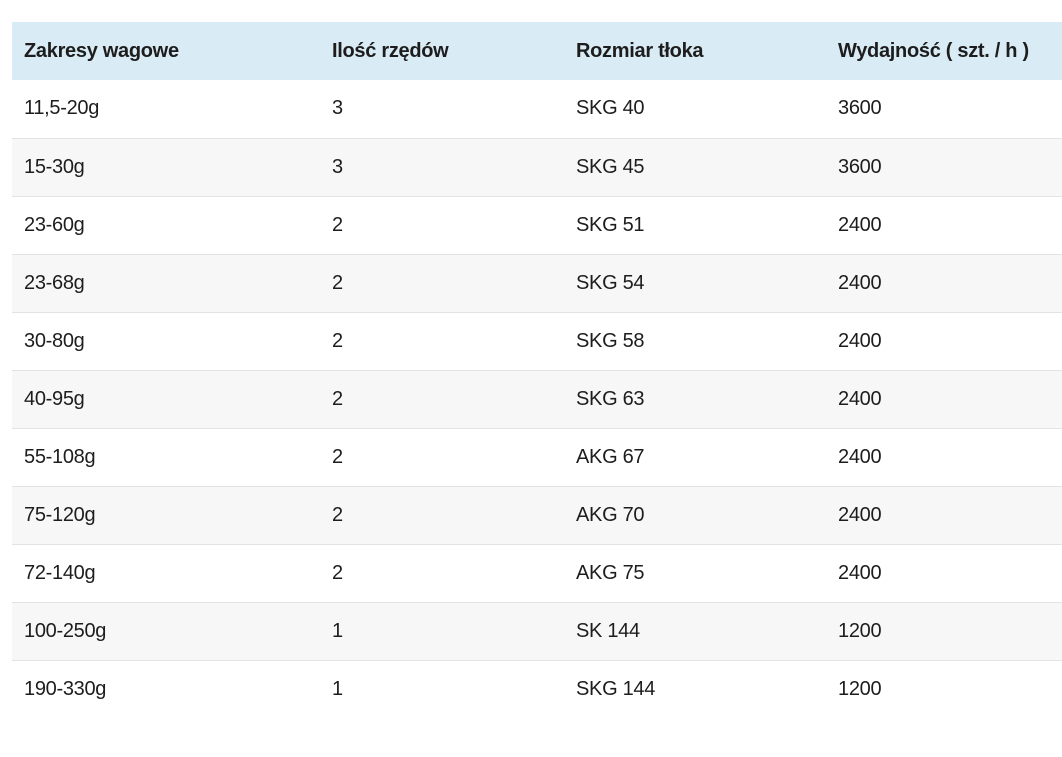 The height and width of the screenshot is (757, 1062). I want to click on cell-piston-size: SKG 58, so click(610, 340).